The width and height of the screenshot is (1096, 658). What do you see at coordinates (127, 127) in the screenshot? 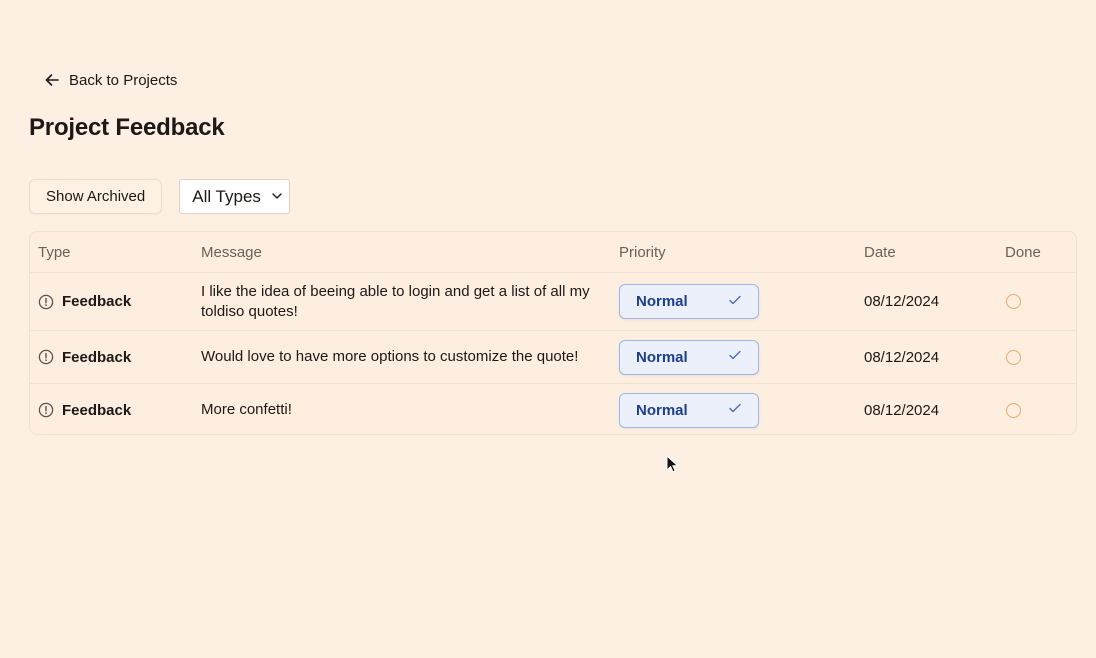
I see `page-title: Project Feedback` at bounding box center [127, 127].